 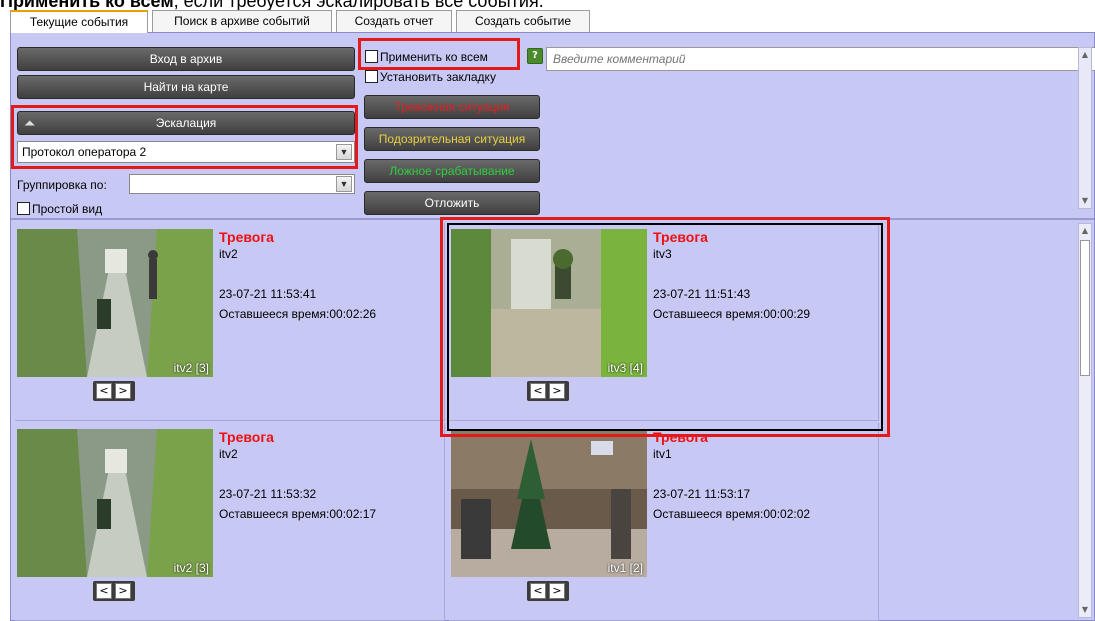 What do you see at coordinates (662, 254) in the screenshot?
I see `event-camera: itv3` at bounding box center [662, 254].